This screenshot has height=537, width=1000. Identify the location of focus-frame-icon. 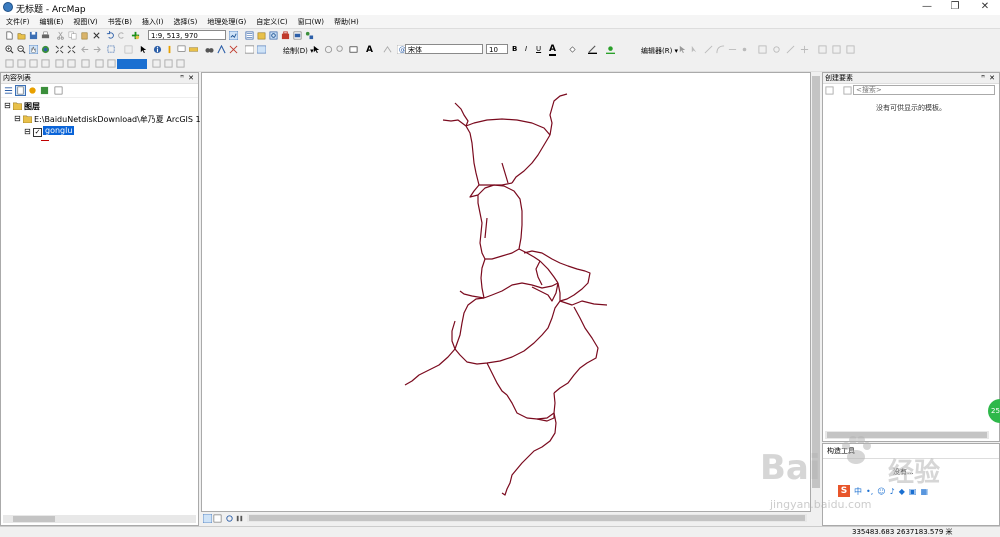
(111, 63).